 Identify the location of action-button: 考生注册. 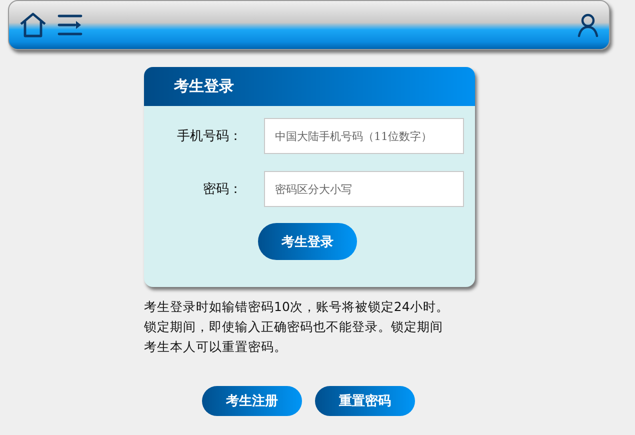
(252, 401).